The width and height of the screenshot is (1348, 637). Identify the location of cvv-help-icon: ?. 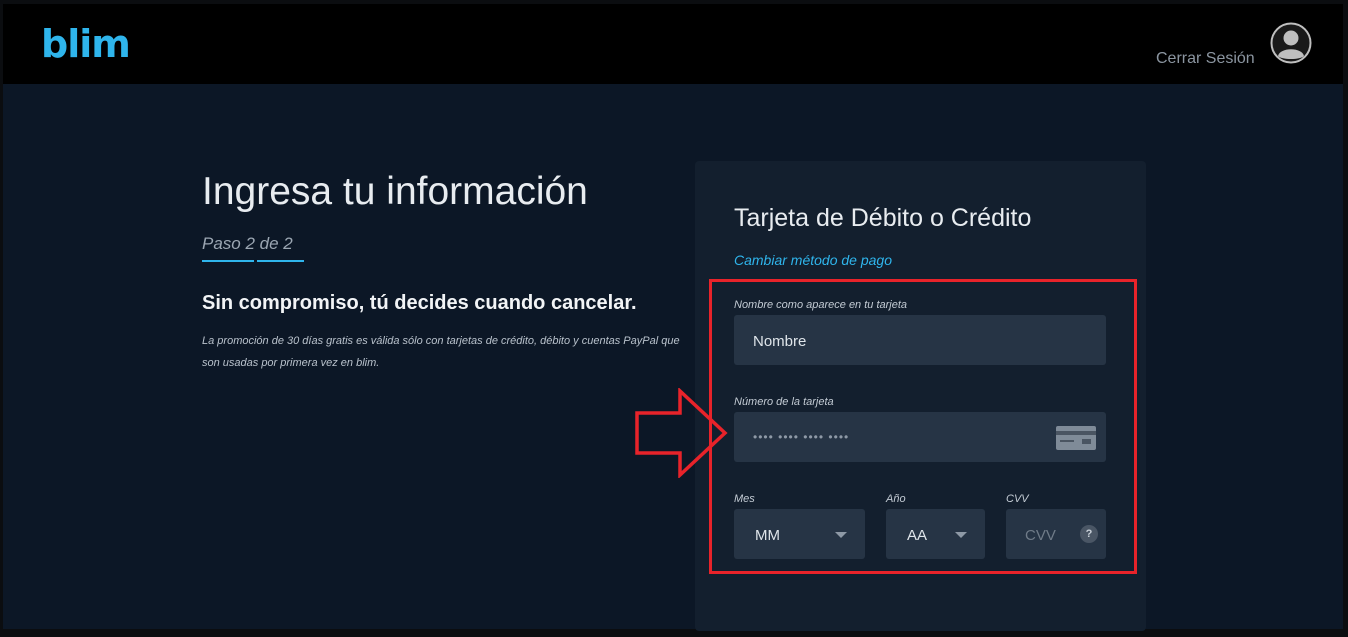
(1089, 534).